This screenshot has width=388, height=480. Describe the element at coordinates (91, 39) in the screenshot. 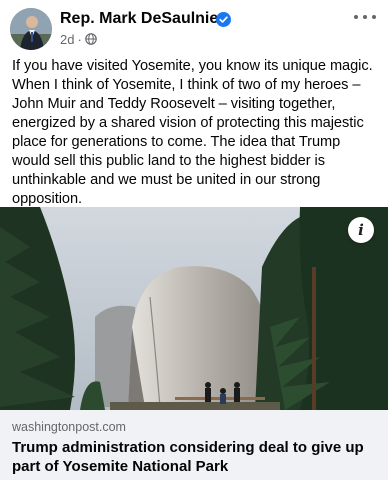

I see `globe-icon` at that location.